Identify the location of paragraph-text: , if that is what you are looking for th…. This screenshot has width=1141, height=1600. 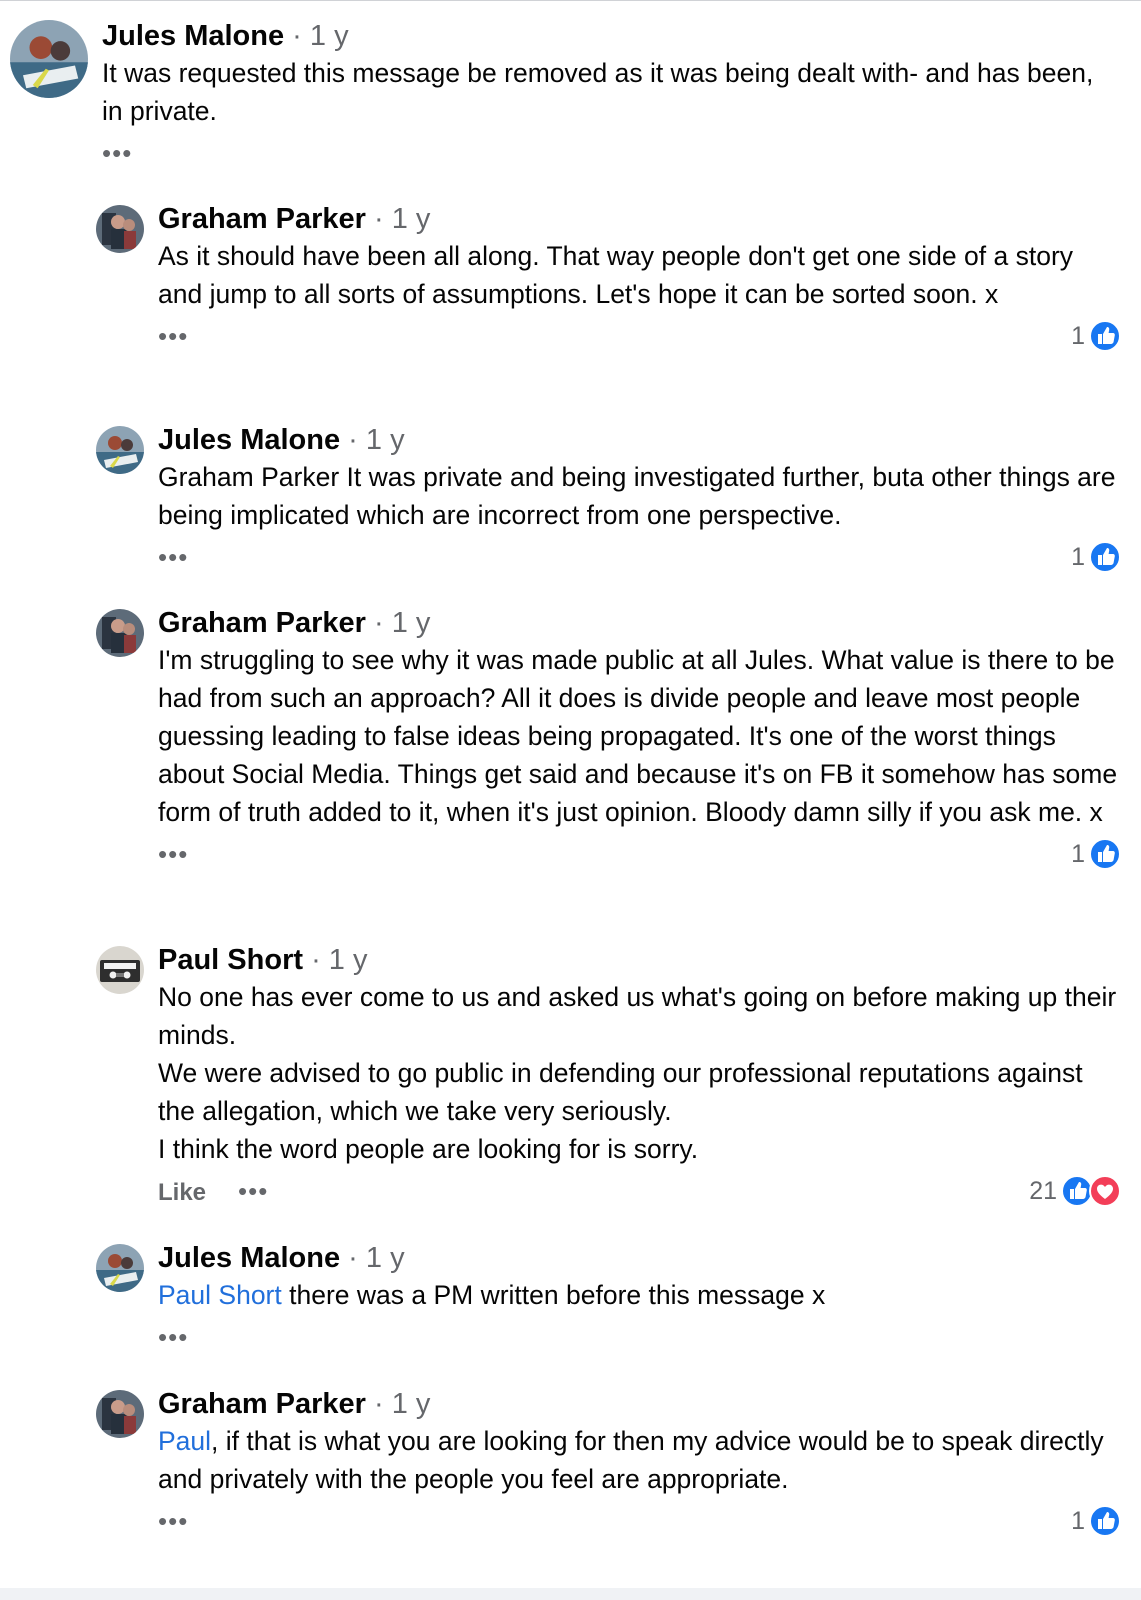
(631, 1460).